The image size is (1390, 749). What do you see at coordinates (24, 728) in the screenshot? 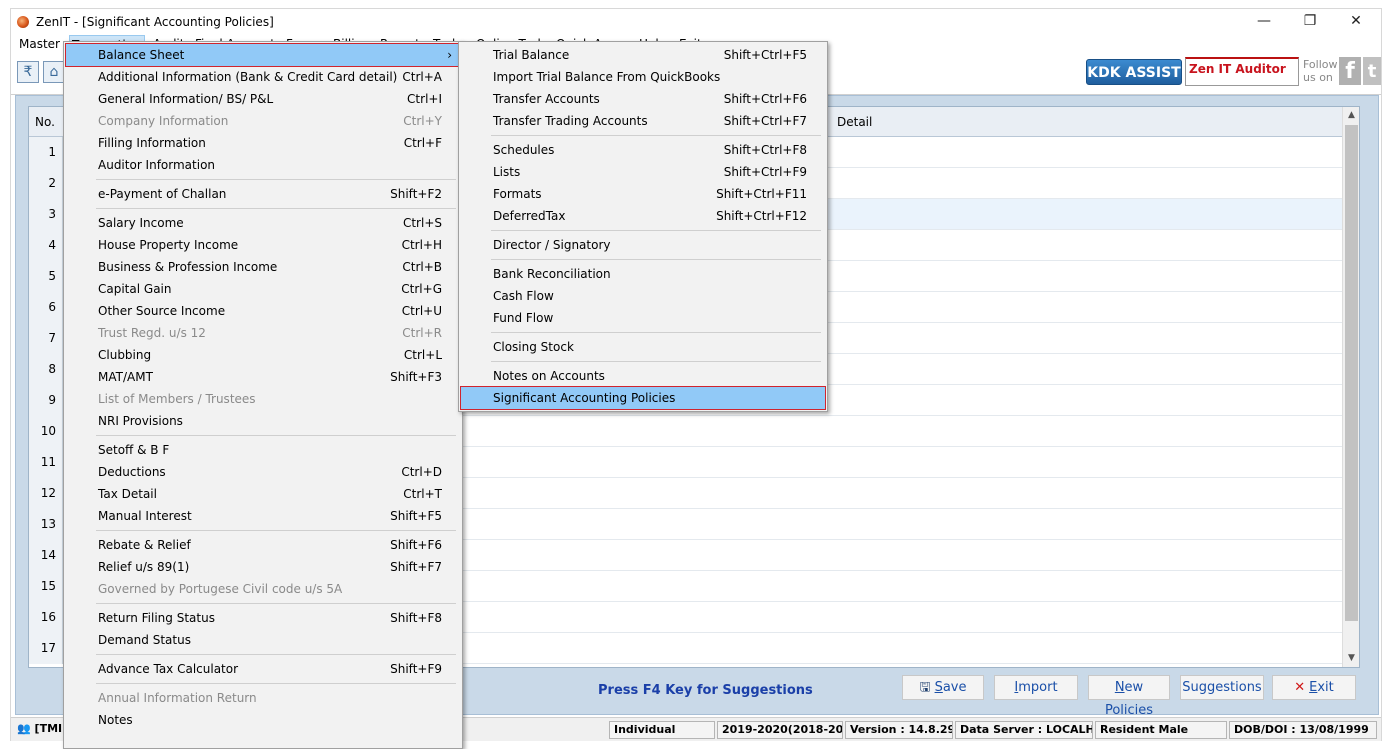
I see `users-icon: 👥` at bounding box center [24, 728].